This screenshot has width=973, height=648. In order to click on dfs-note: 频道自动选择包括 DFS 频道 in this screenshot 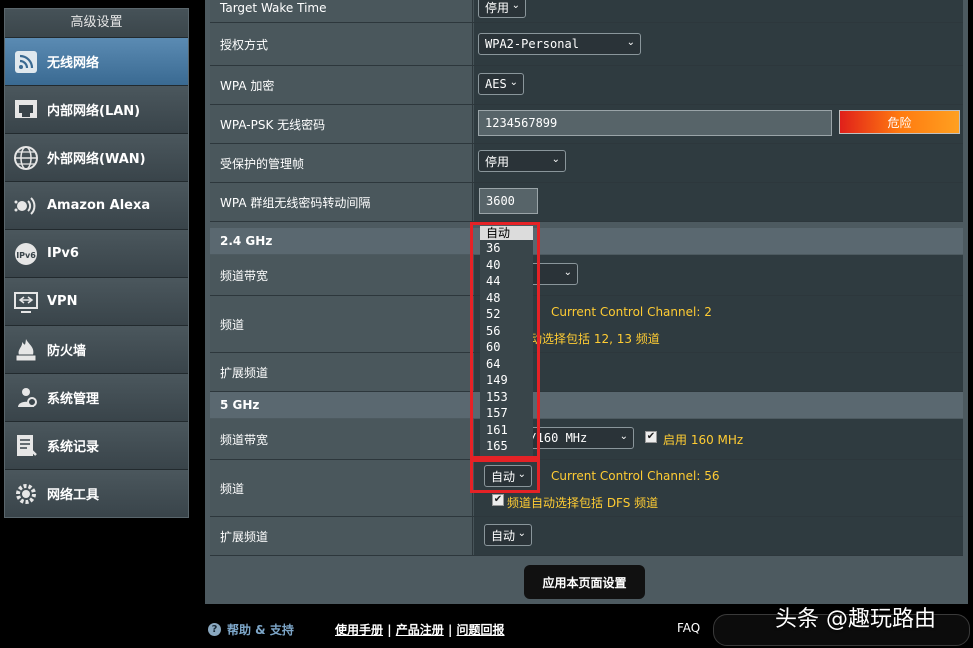, I will do `click(583, 503)`.